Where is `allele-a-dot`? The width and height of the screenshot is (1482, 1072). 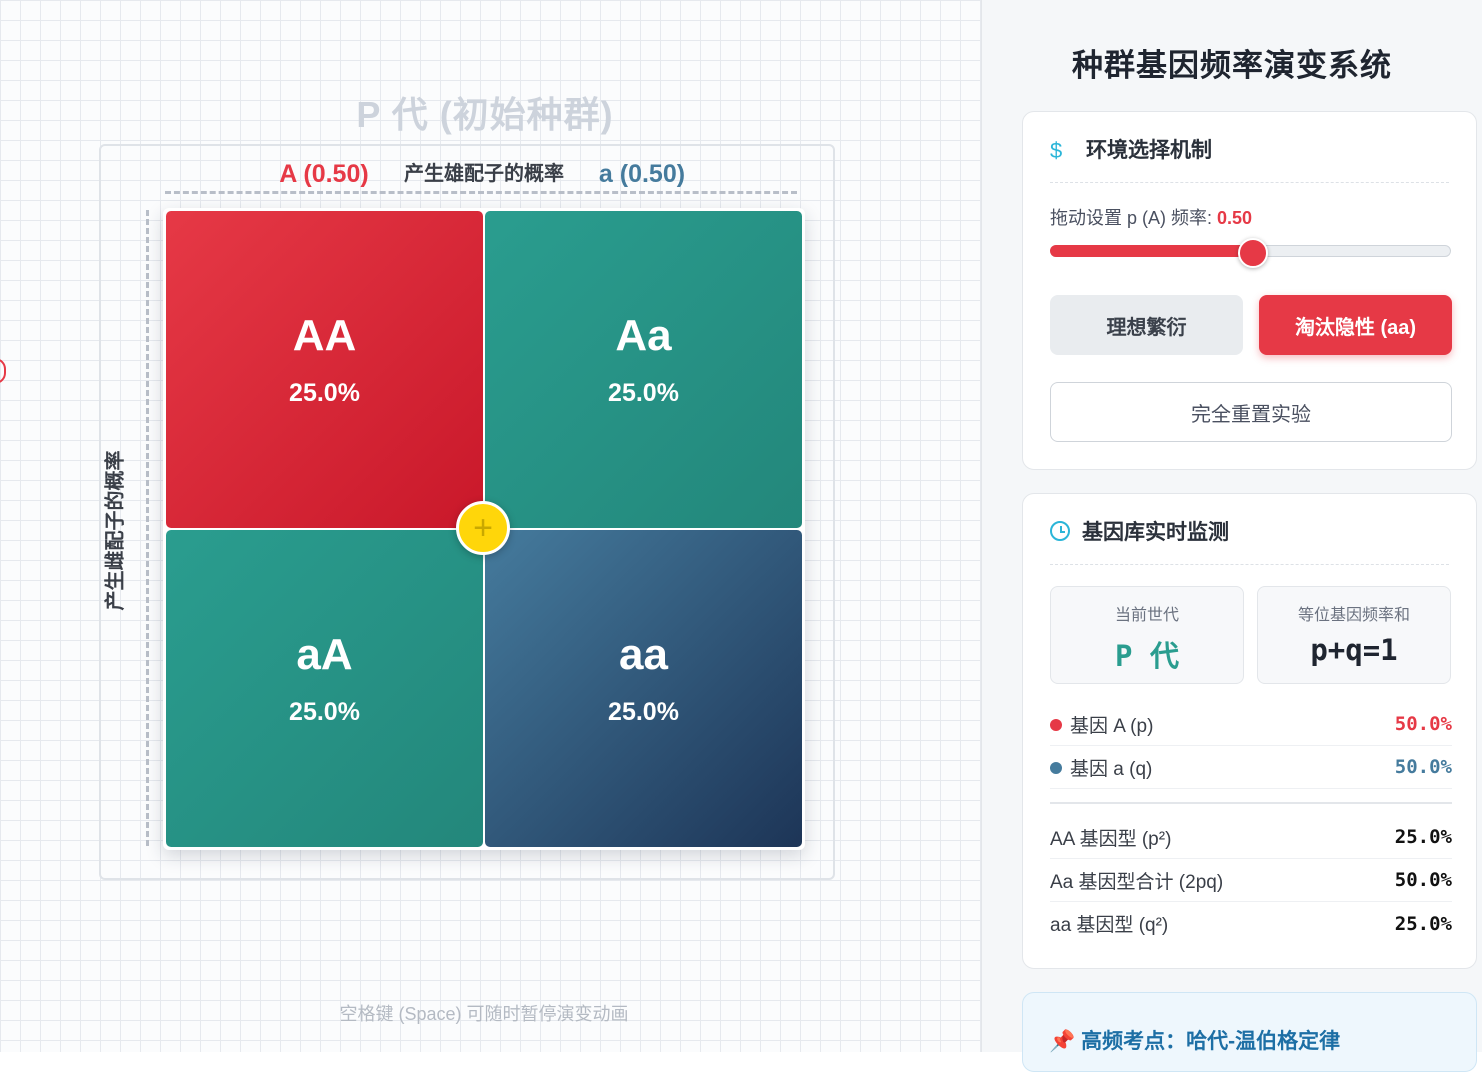 allele-a-dot is located at coordinates (1056, 768).